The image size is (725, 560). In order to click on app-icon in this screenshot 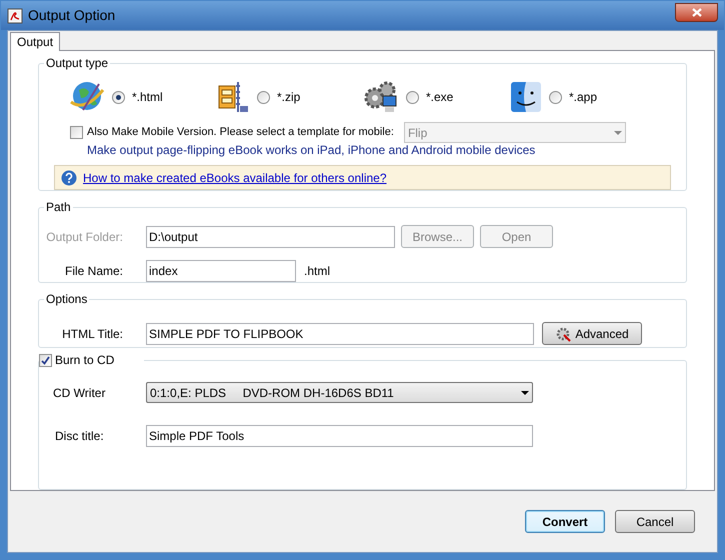, I will do `click(15, 16)`.